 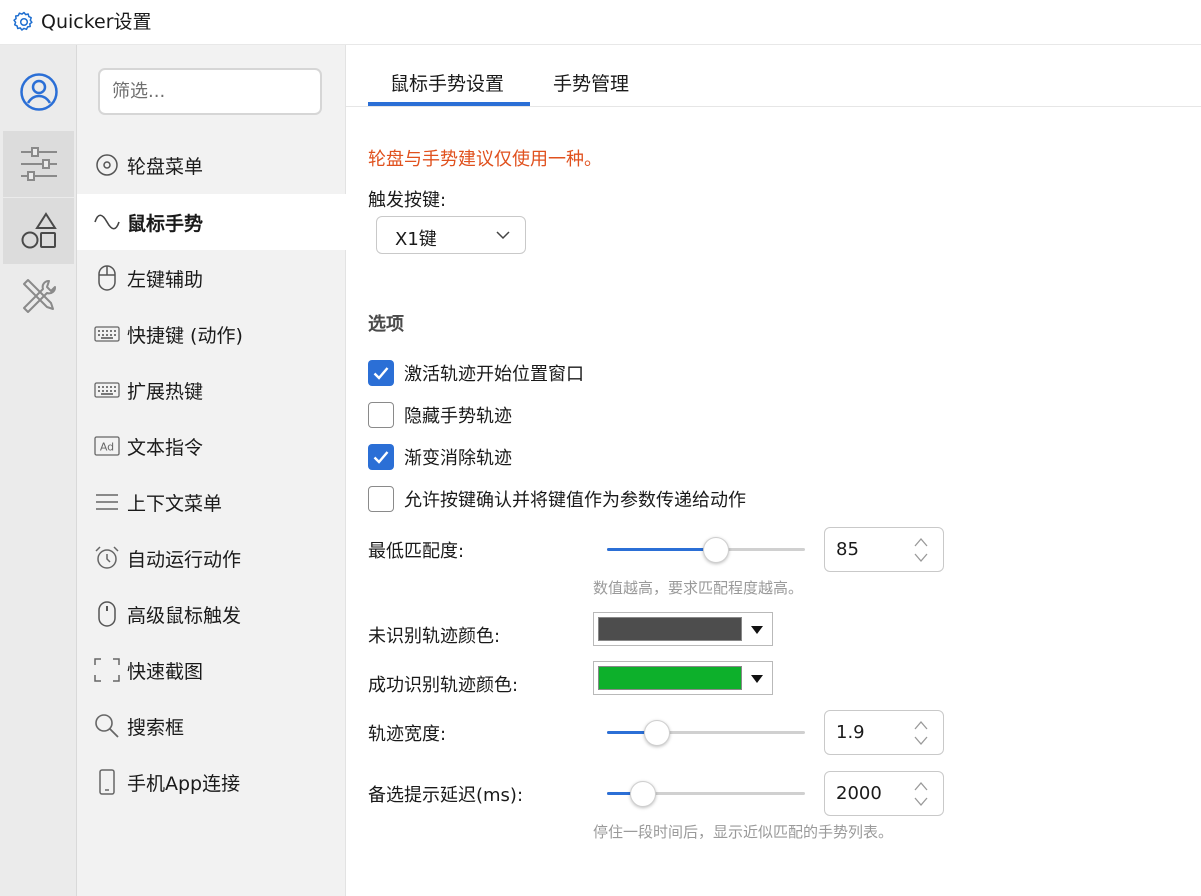 I want to click on rail-sliders-button, so click(x=38, y=164).